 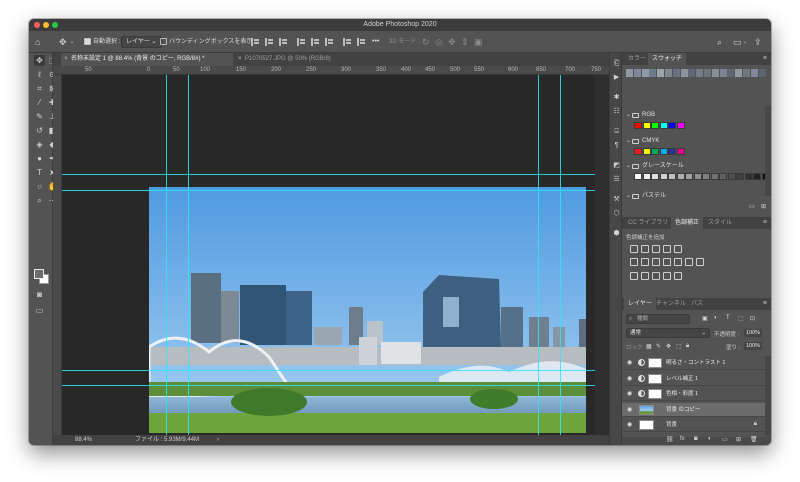 I want to click on color-lookup-icon, so click(x=689, y=262).